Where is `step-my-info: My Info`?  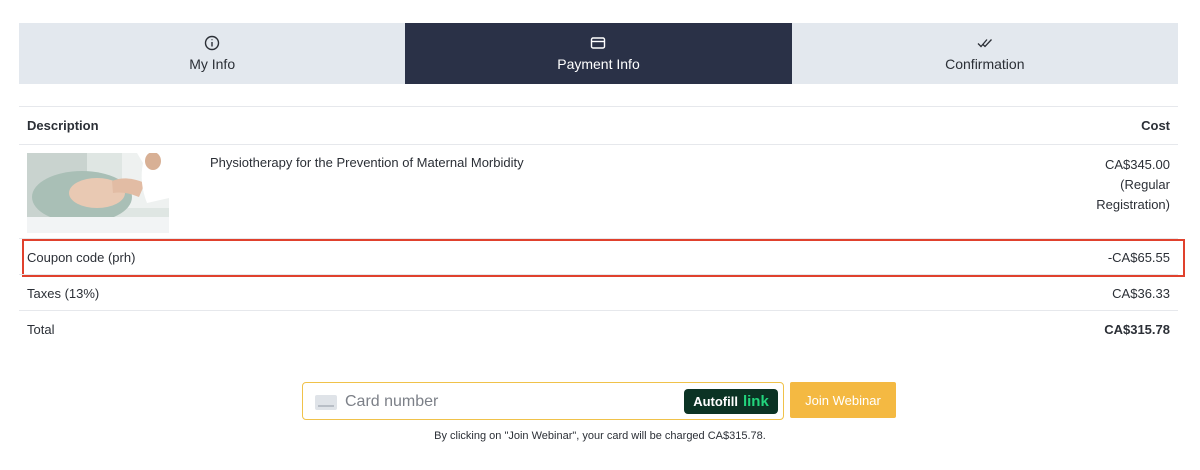
step-my-info: My Info is located at coordinates (212, 53).